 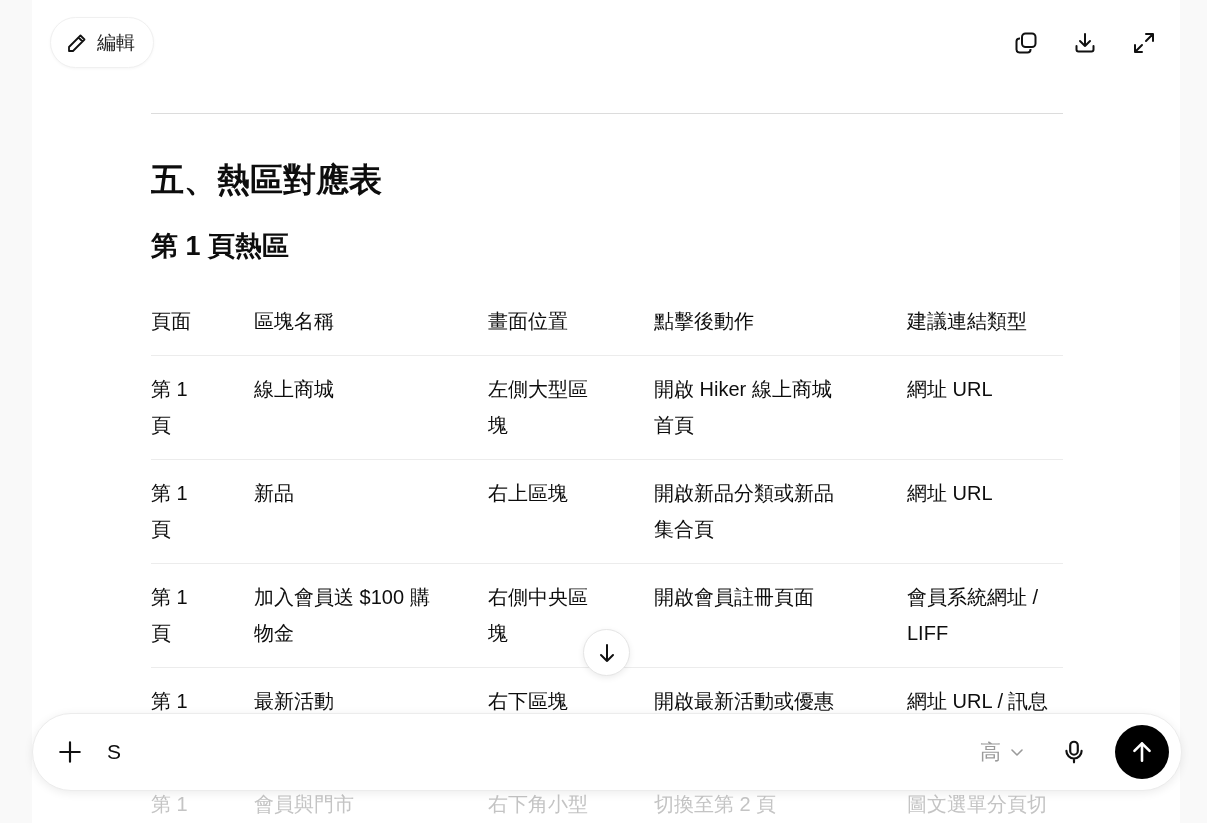 I want to click on plus-icon, so click(x=70, y=752).